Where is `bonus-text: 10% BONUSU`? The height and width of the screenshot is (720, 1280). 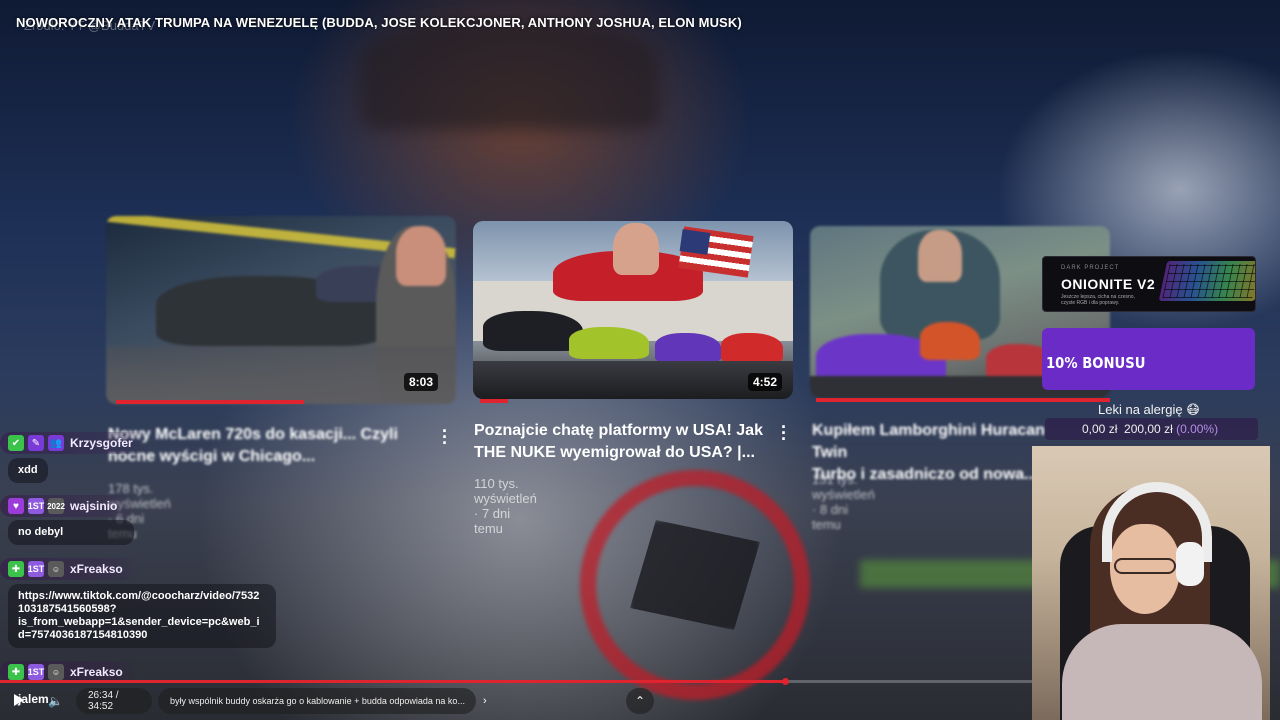
bonus-text: 10% BONUSU is located at coordinates (1096, 363).